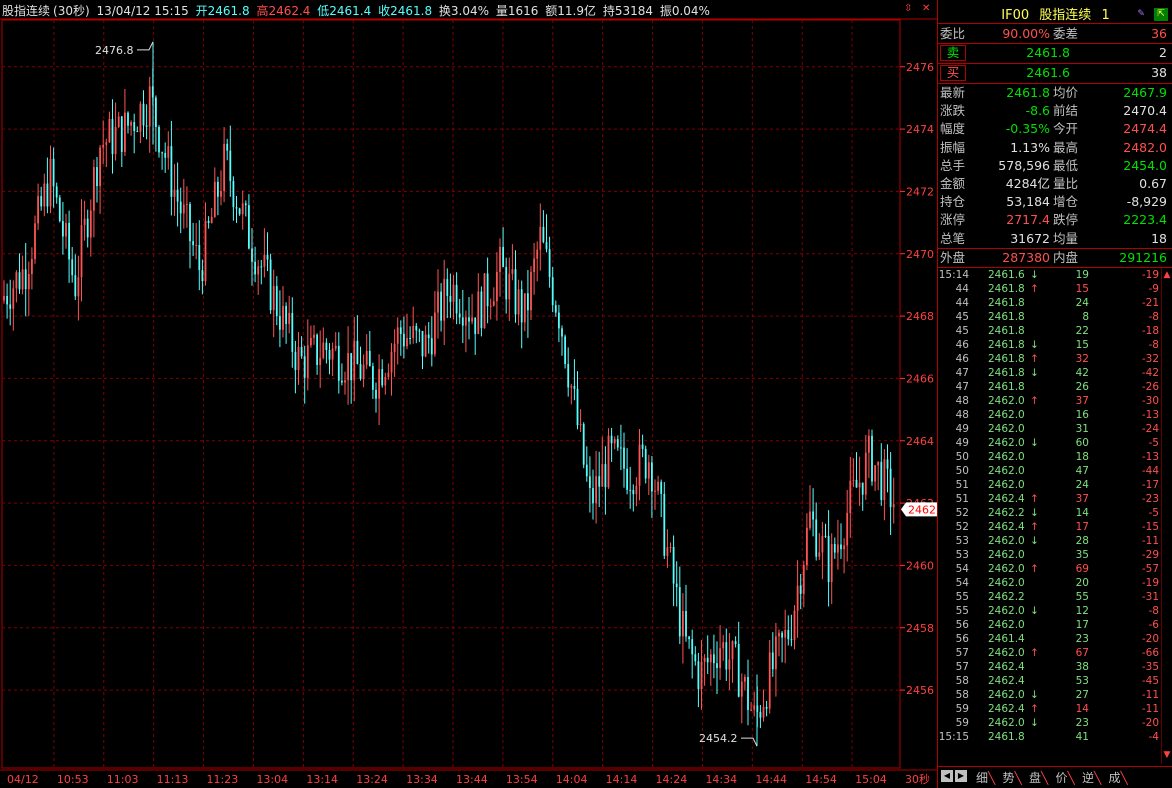  What do you see at coordinates (1066, 165) in the screenshot?
I see `stat-label: 最低` at bounding box center [1066, 165].